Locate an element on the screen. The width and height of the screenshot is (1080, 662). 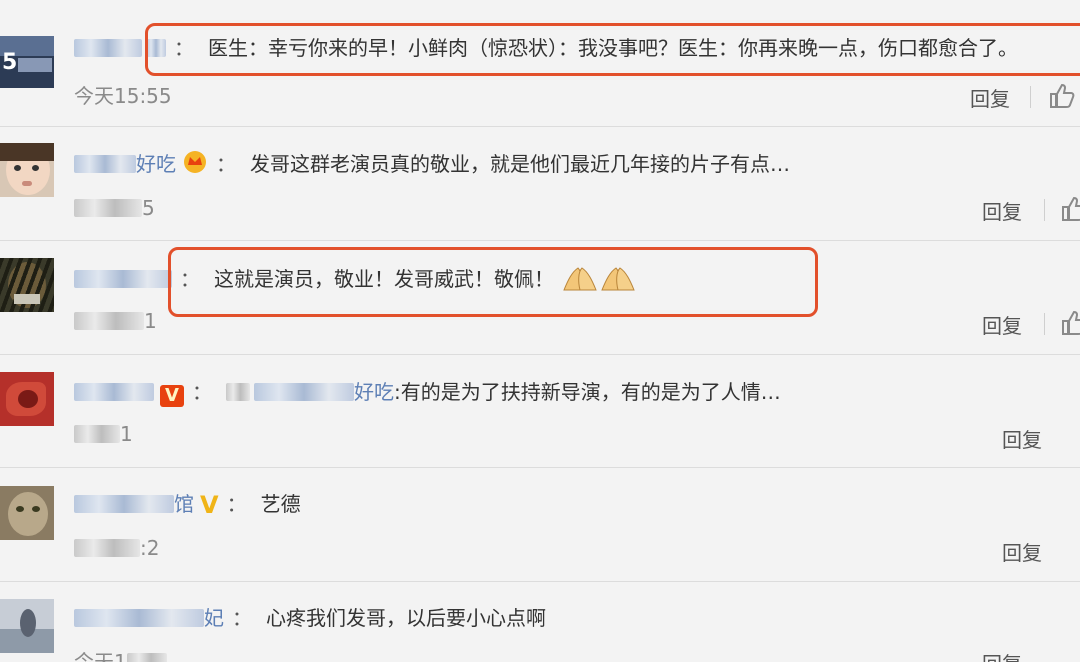
avatar-text: 5 is located at coordinates (10, 62).